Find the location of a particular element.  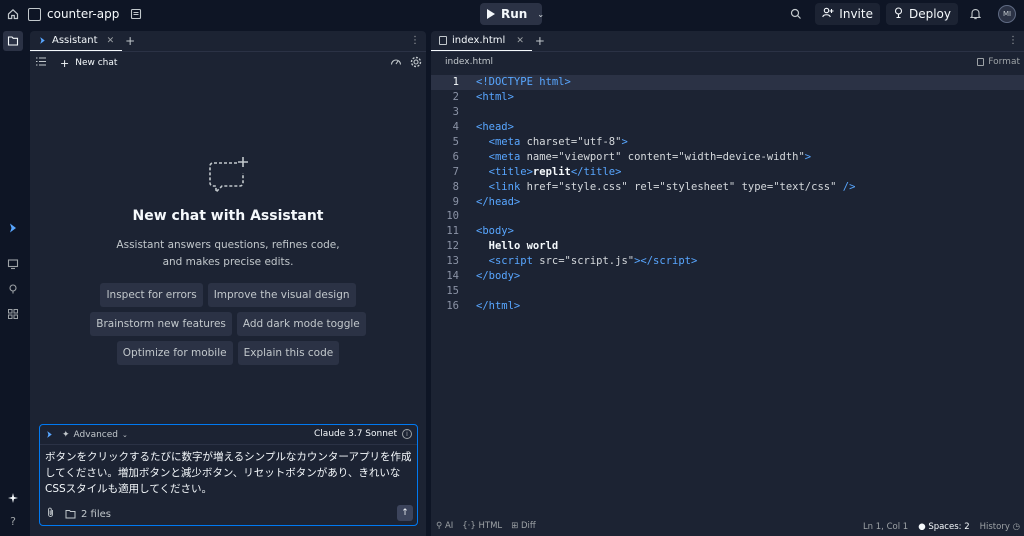

chat-header: + New chat is located at coordinates (228, 62).